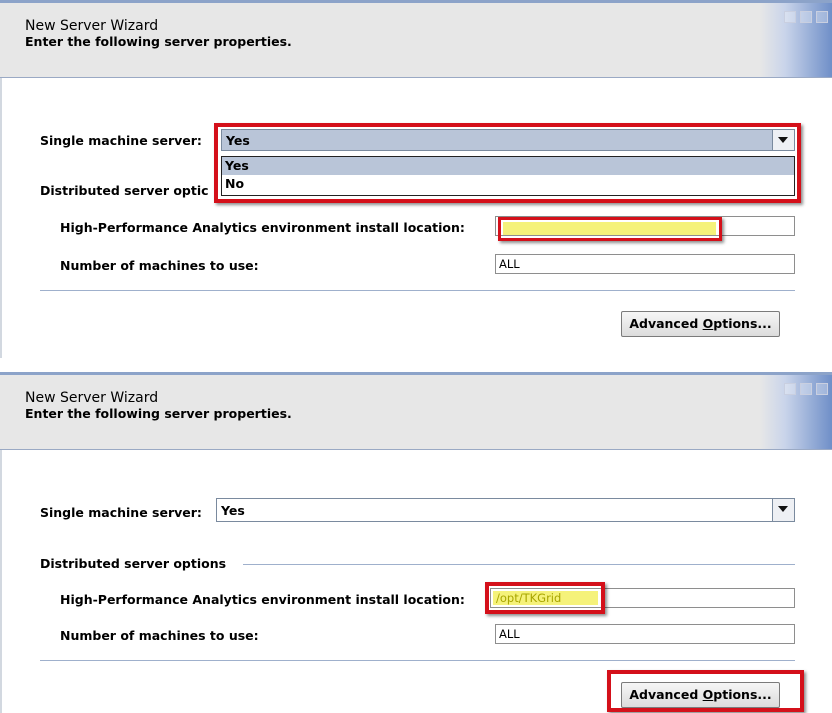  Describe the element at coordinates (609, 228) in the screenshot. I see `install-location-highlight` at that location.